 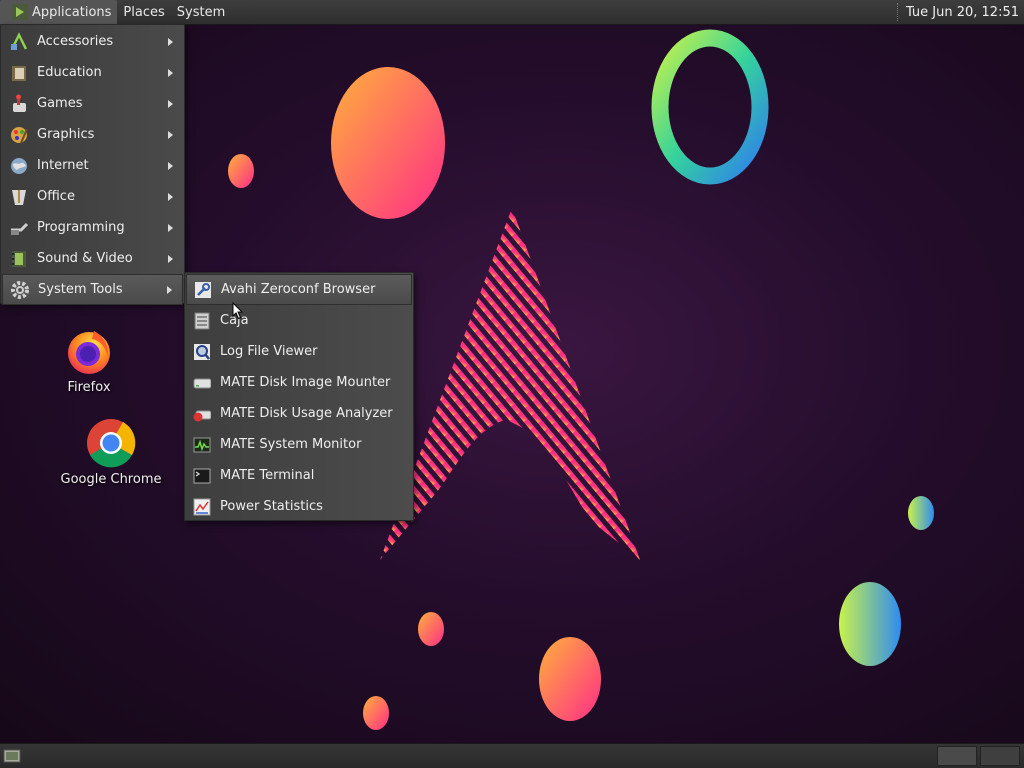 What do you see at coordinates (202, 445) in the screenshot?
I see `system-monitor-icon` at bounding box center [202, 445].